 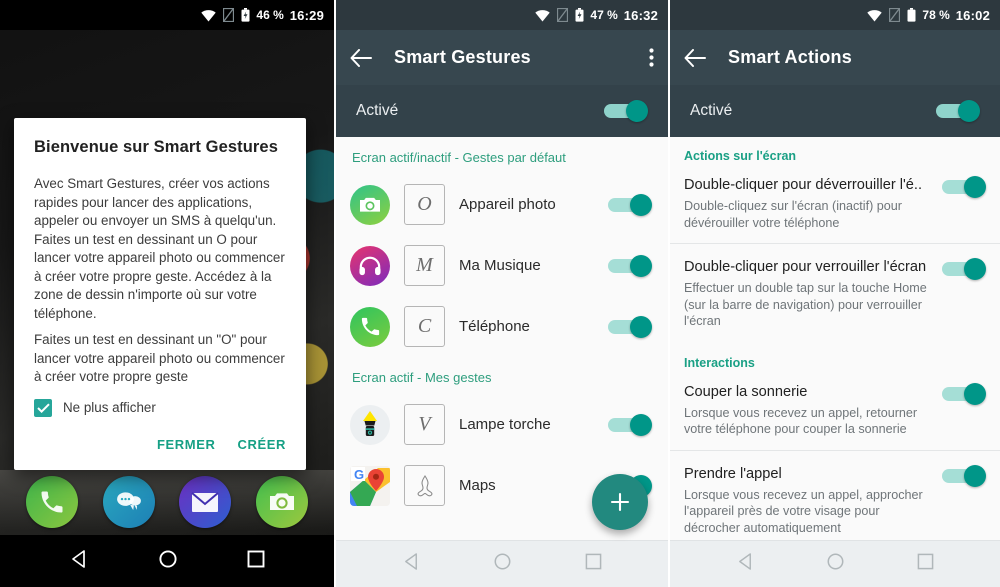 I want to click on messages-app-icon, so click(x=128, y=502).